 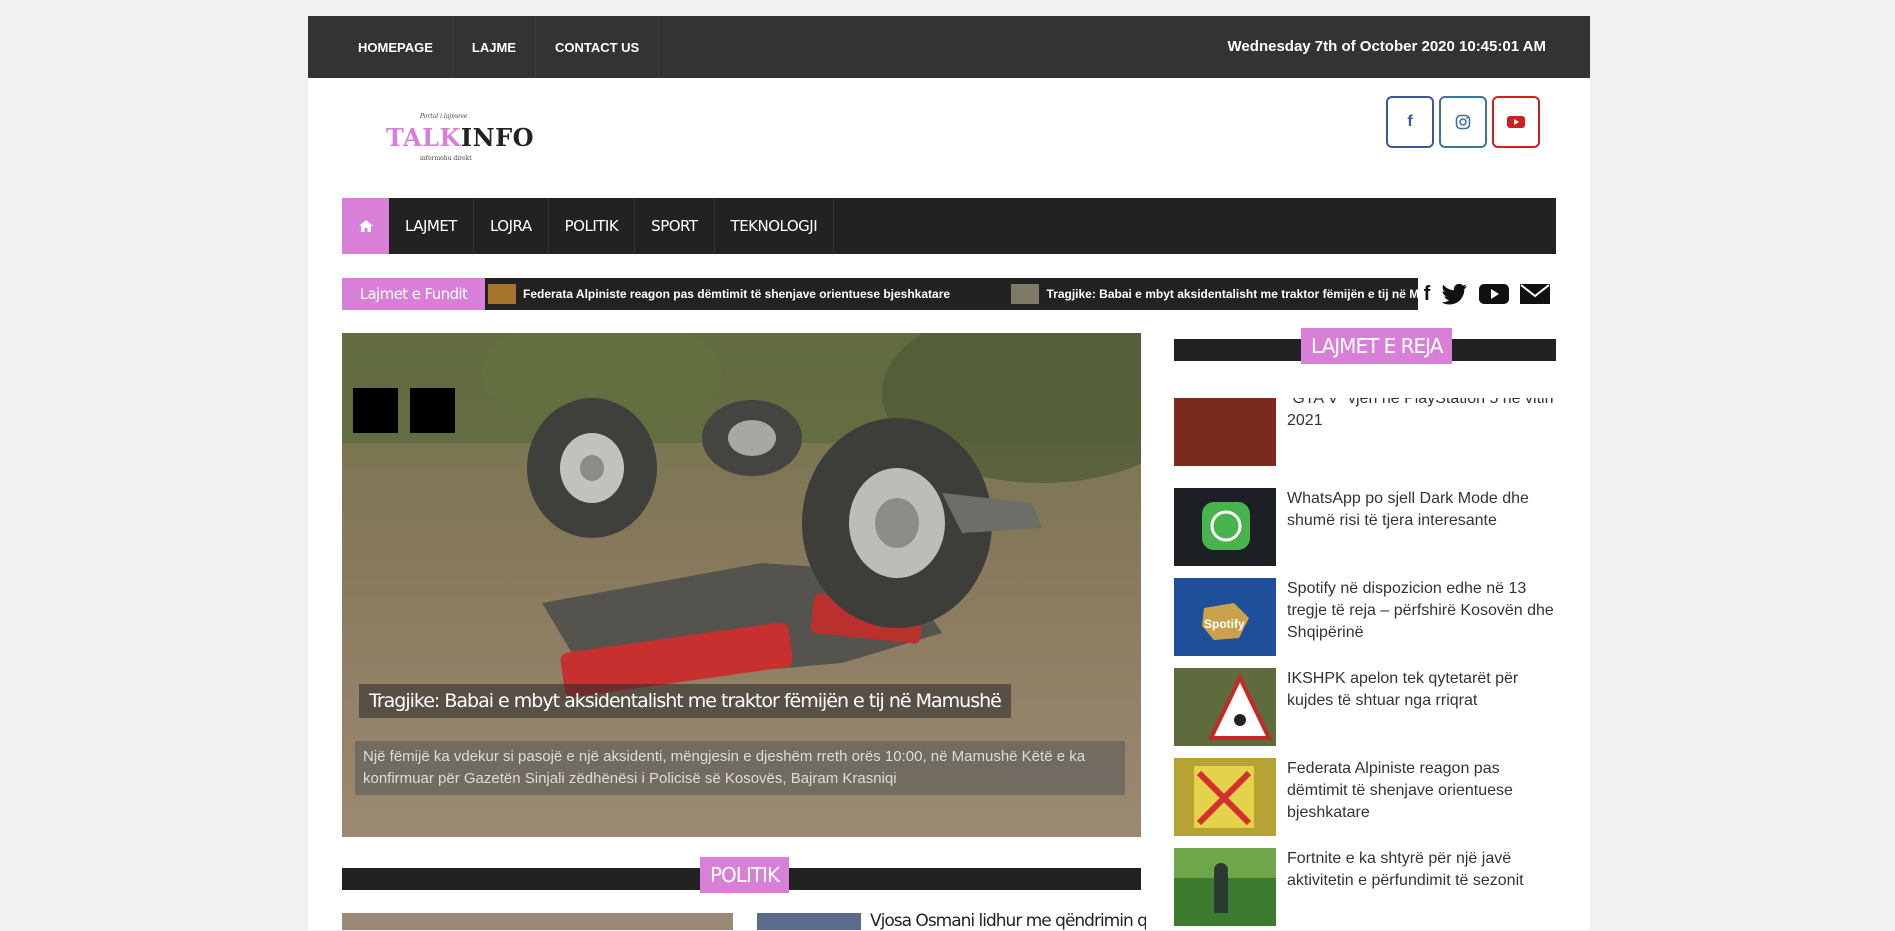 I want to click on svg-text: Spotify, so click(x=1224, y=624).